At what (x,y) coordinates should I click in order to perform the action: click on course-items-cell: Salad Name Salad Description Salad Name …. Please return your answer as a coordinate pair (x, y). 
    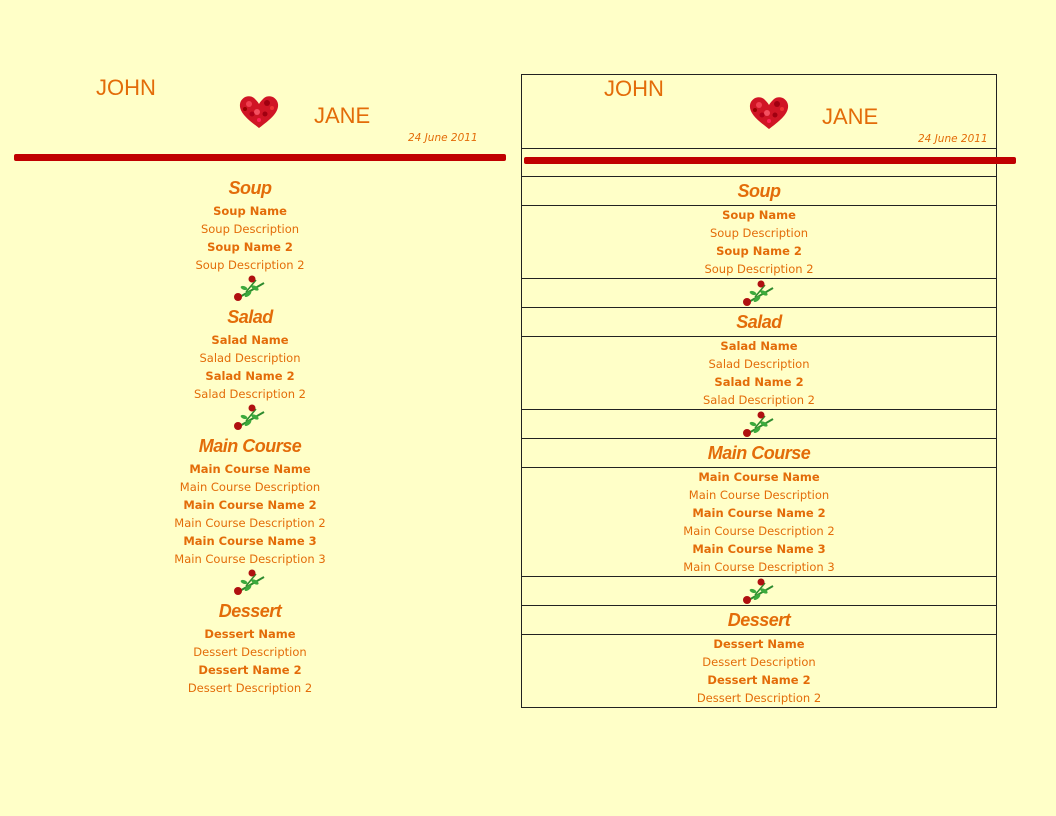
    Looking at the image, I should click on (759, 373).